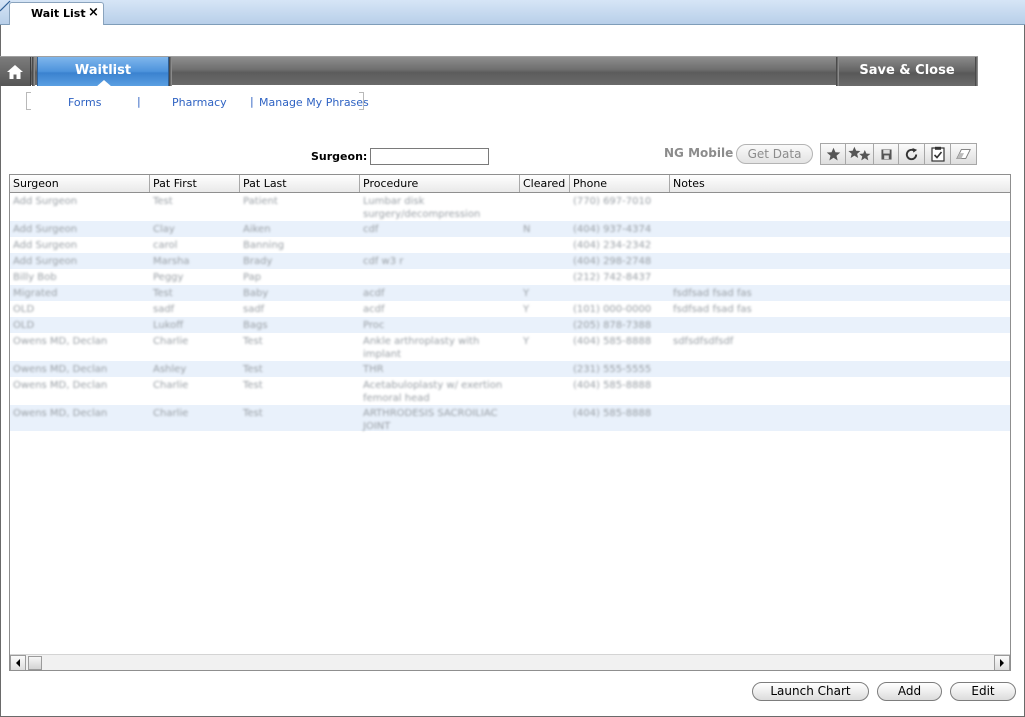  I want to click on cell-procedure: Ankle arthroplasty with implant, so click(421, 348).